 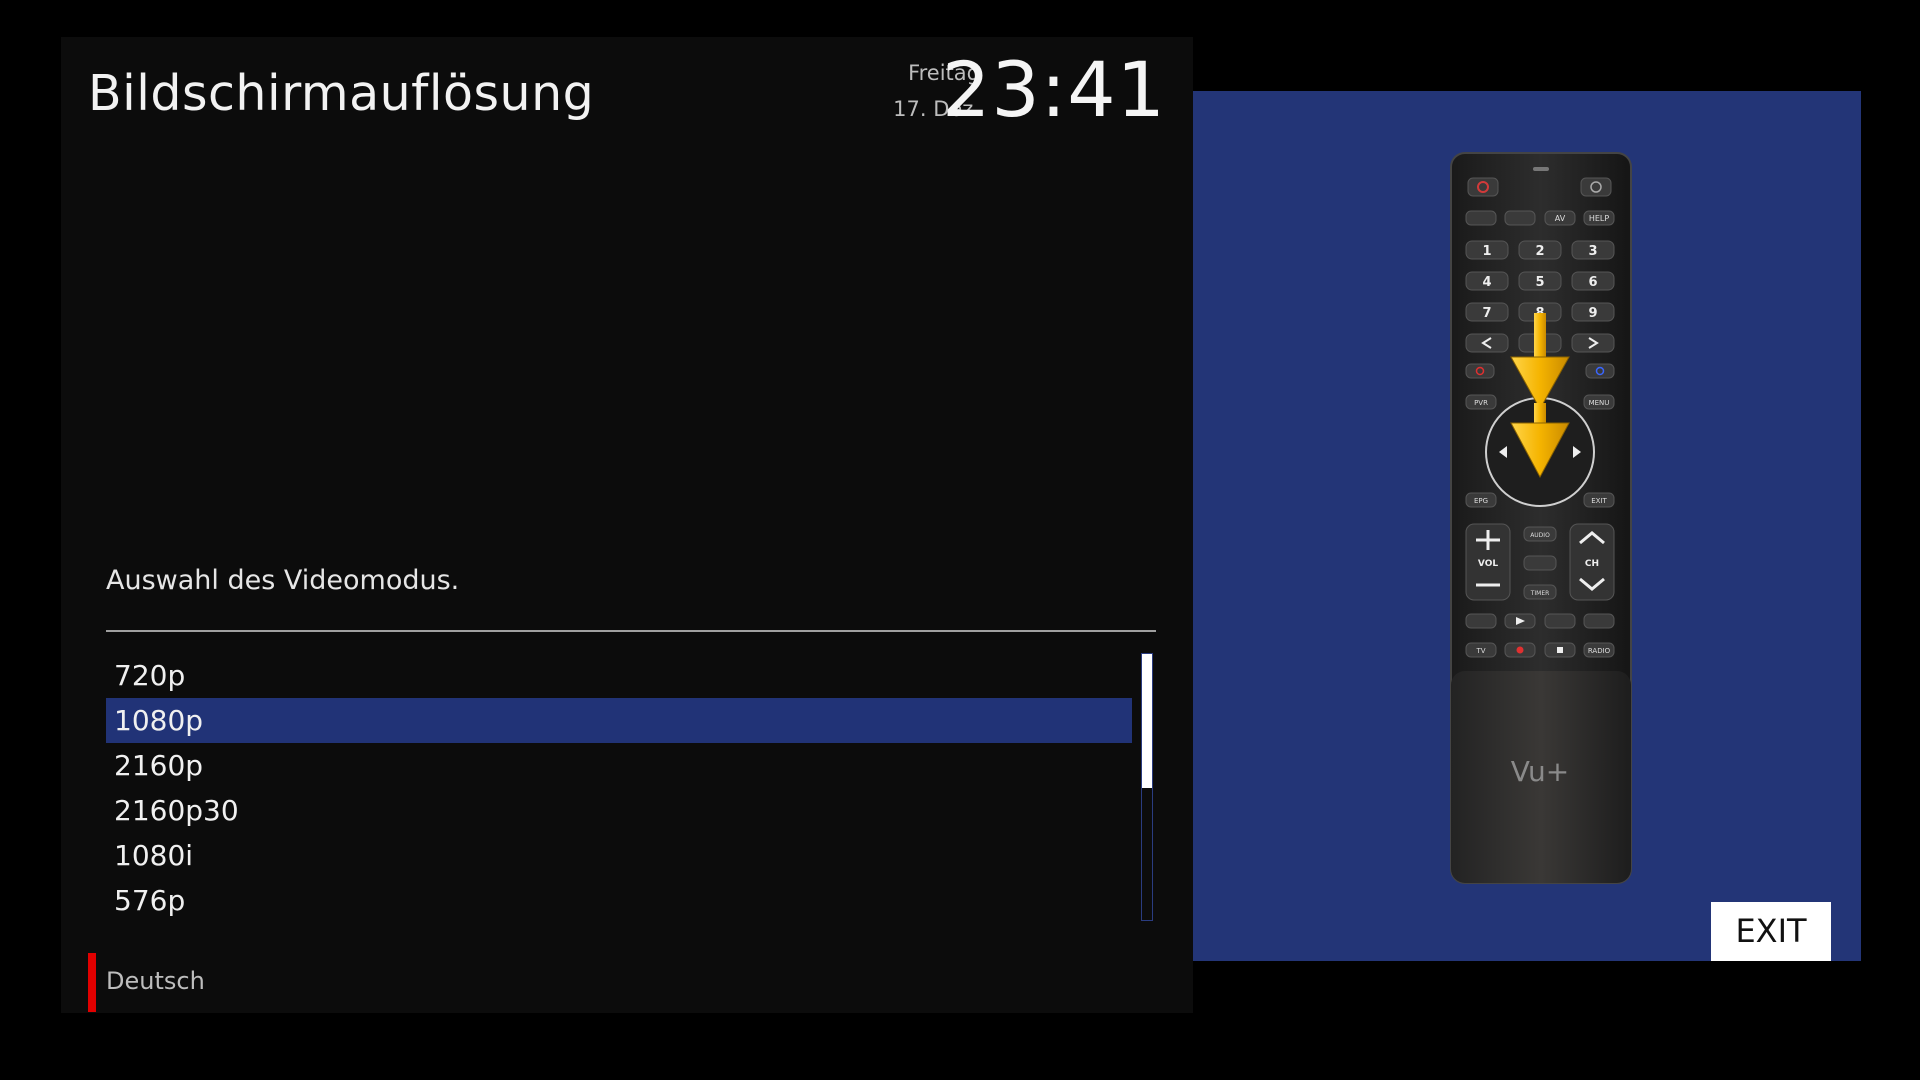 I want to click on remote-control-illustration: AV HELP 1 2 3 4 5 6 7 8 9, so click(x=1541, y=518).